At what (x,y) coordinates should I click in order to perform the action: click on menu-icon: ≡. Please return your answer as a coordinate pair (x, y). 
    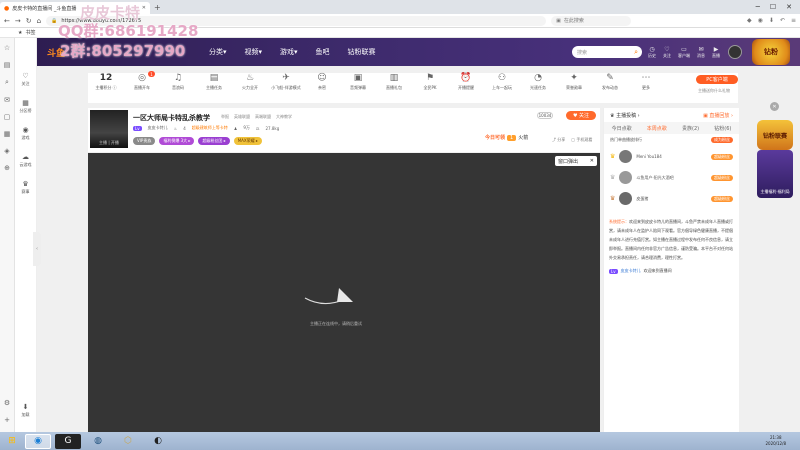
    Looking at the image, I should click on (793, 20).